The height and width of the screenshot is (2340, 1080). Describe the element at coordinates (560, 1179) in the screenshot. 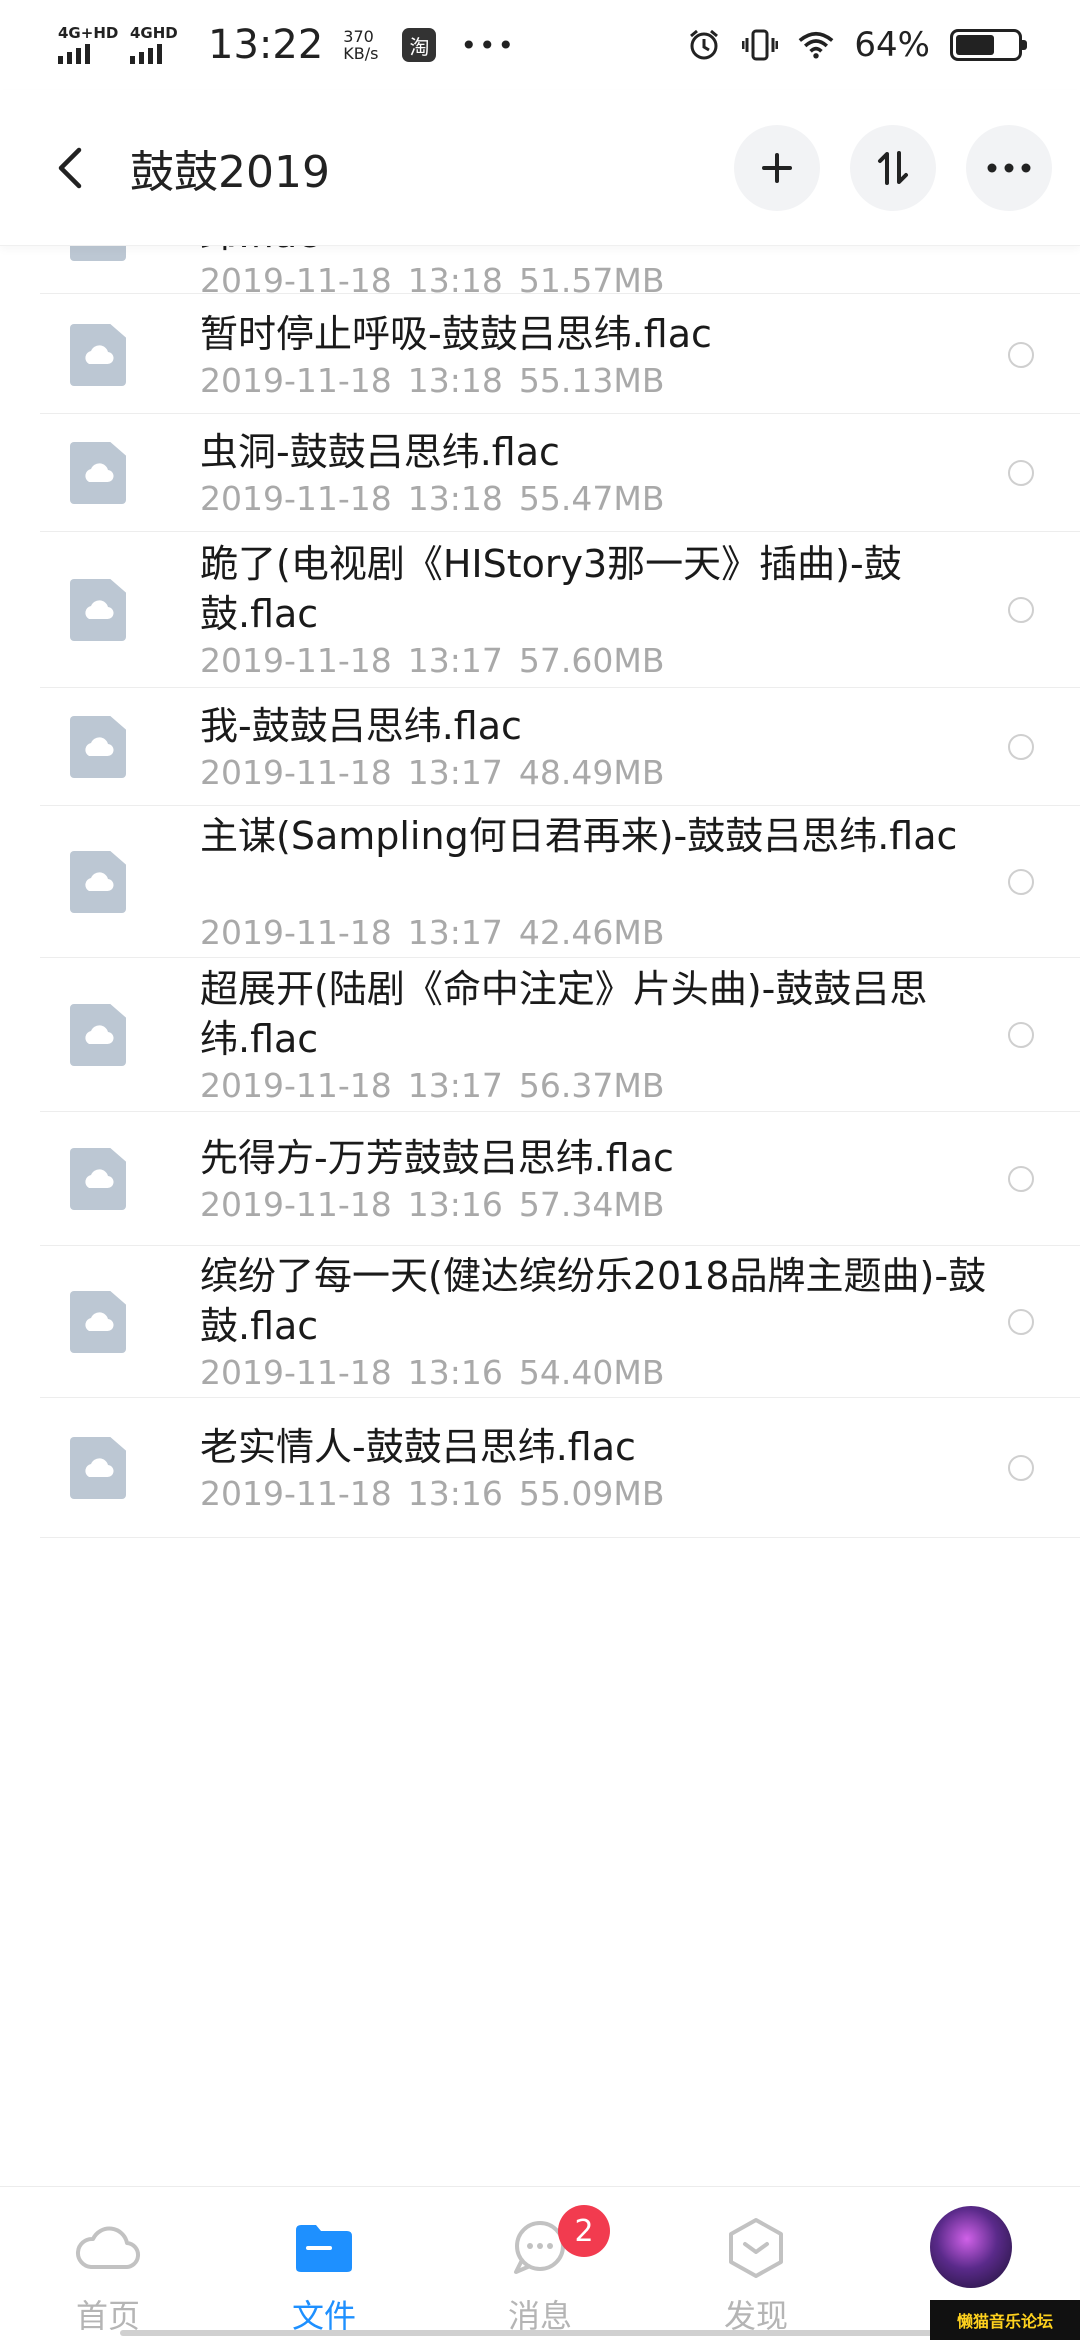

I see `file-row: 先得方-万芳鼓鼓吕思纬.flac 2019-11-18 13:16 57.34MB` at that location.